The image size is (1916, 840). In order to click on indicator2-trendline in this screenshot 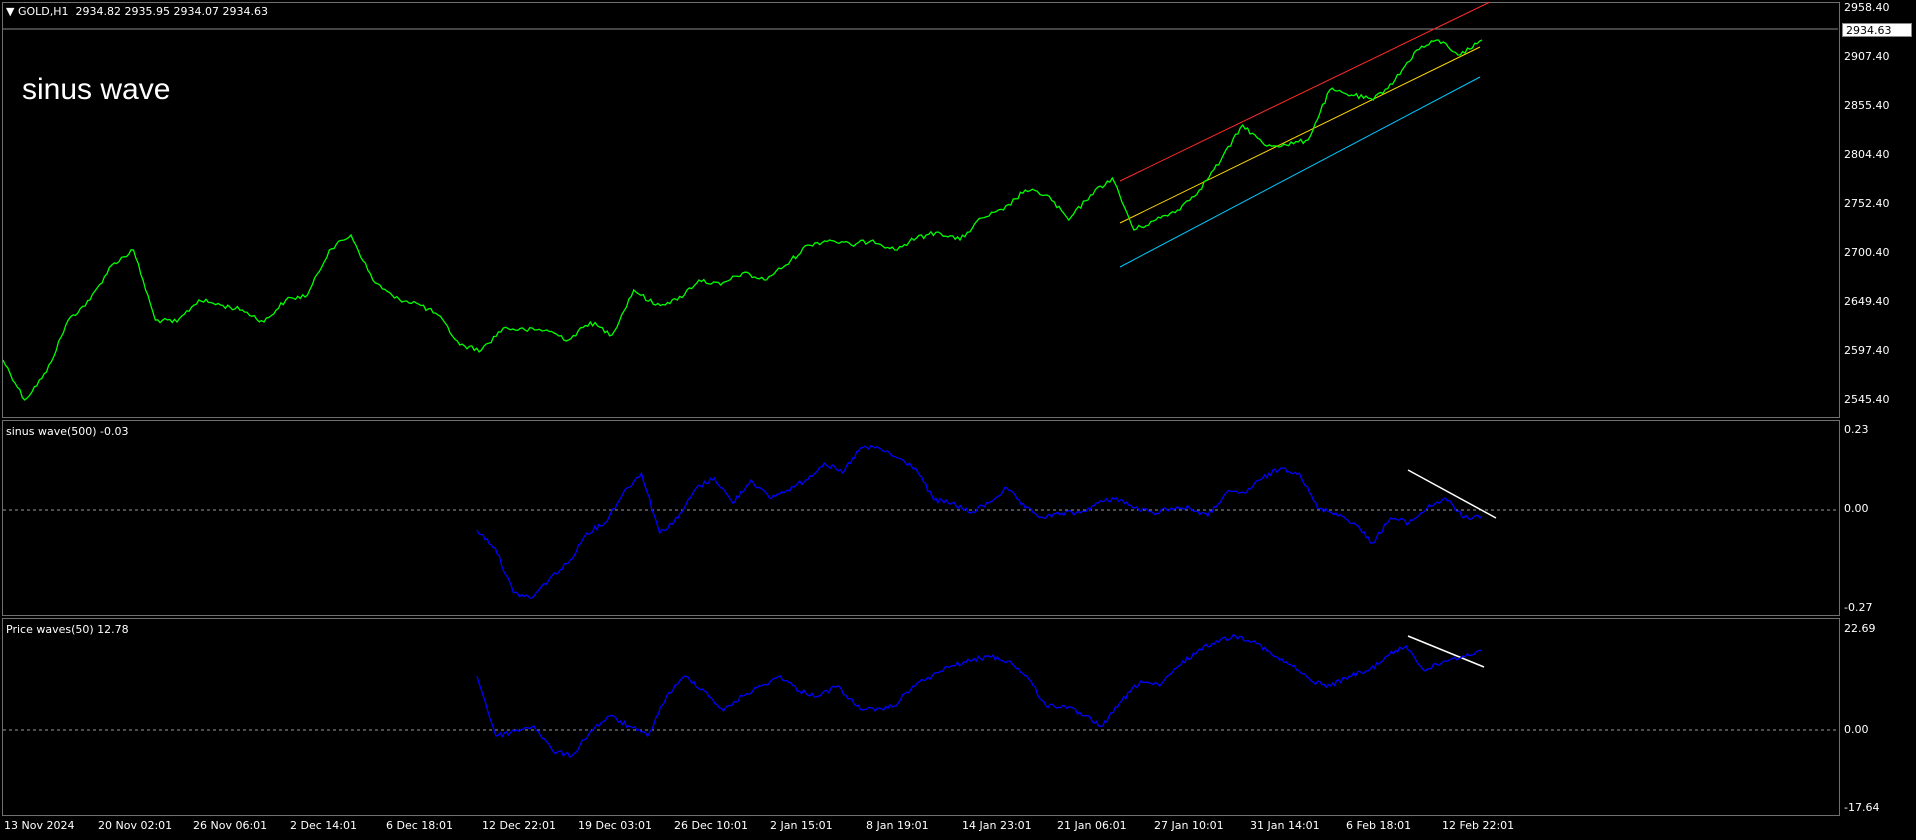, I will do `click(1446, 651)`.